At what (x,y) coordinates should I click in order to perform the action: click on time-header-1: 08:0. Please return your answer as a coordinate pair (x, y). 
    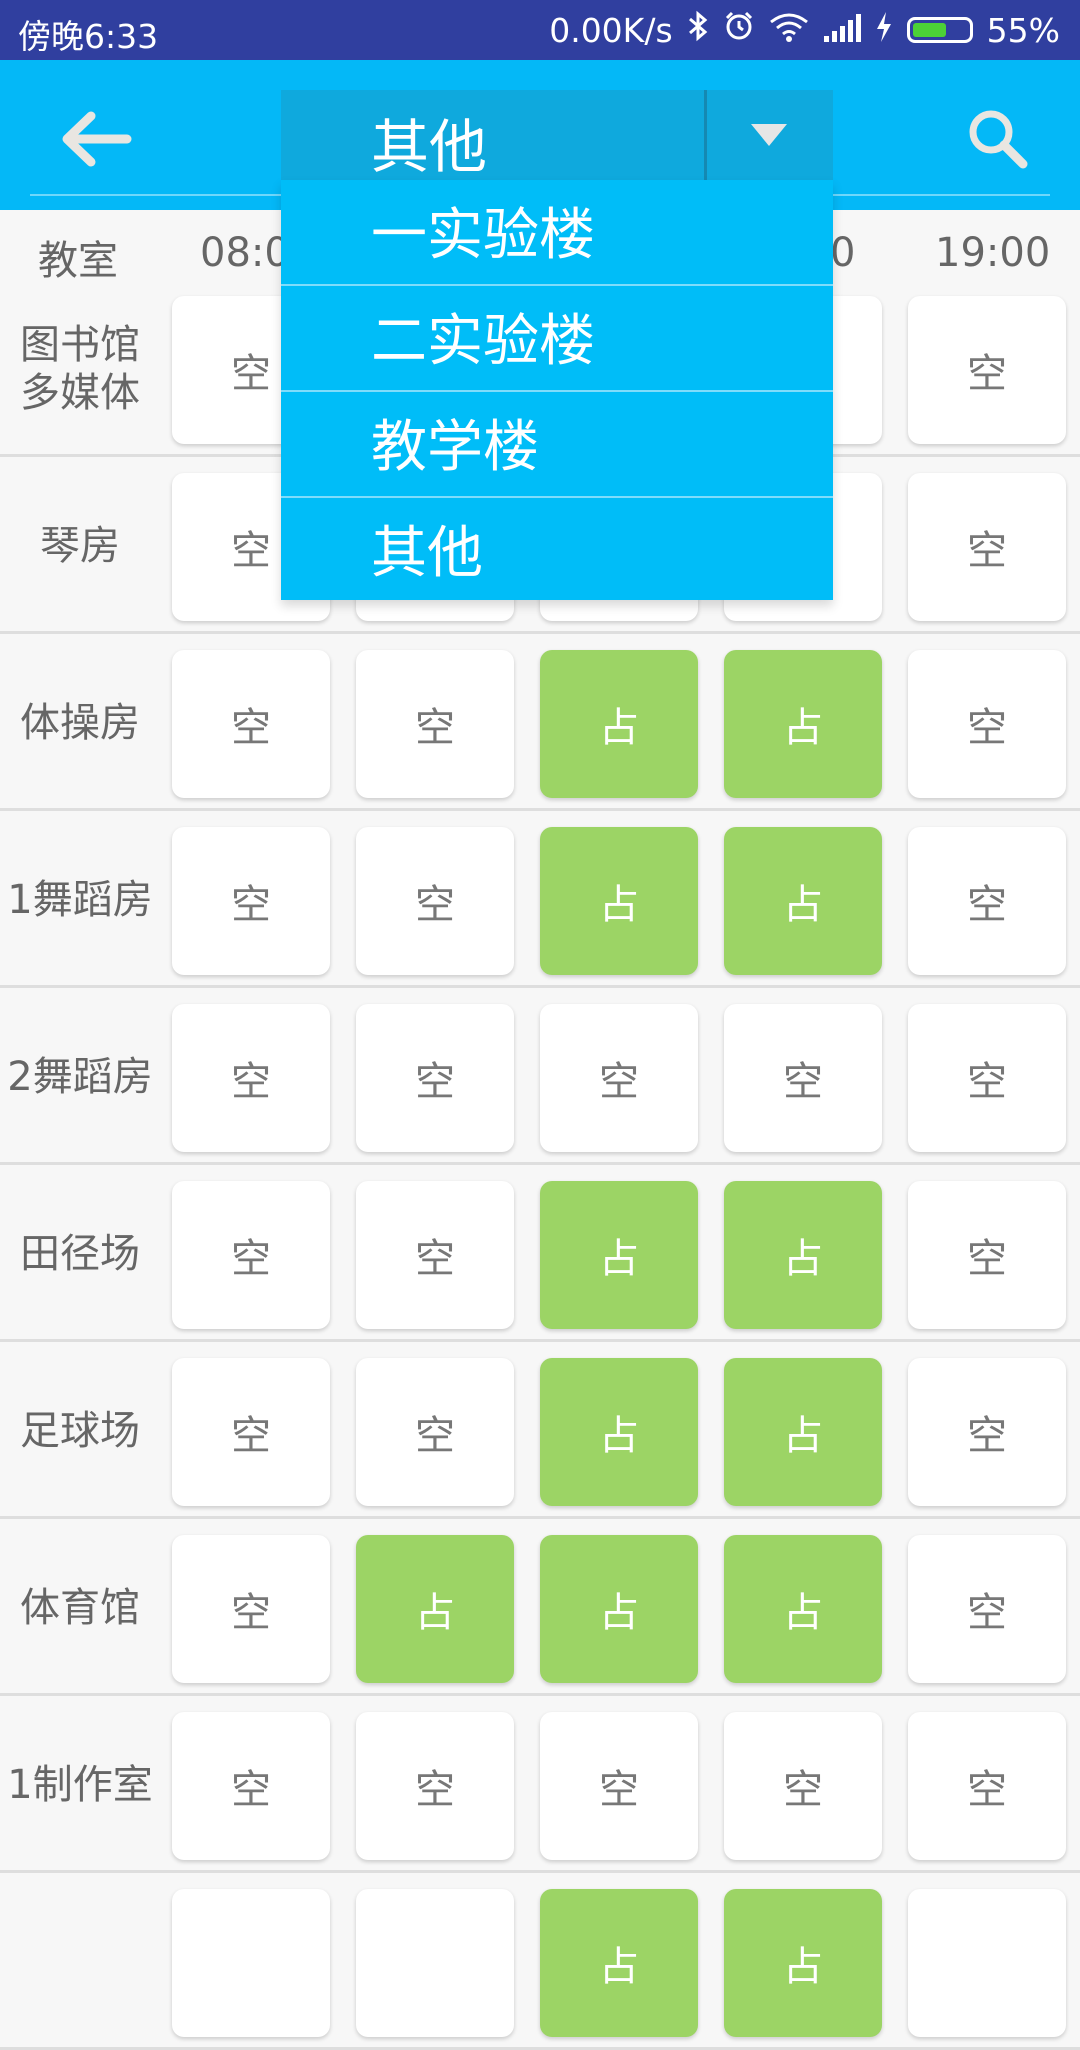
    Looking at the image, I should click on (245, 253).